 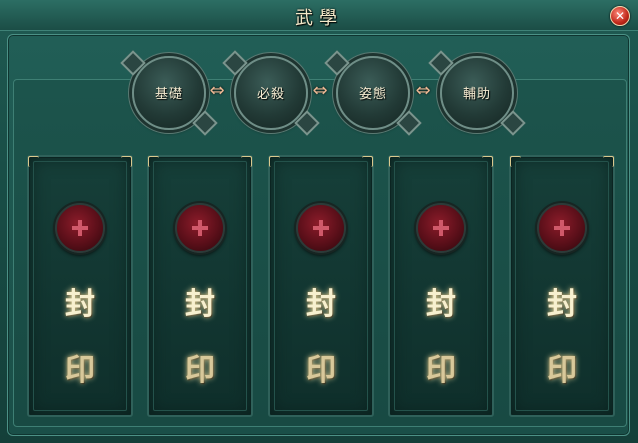 I want to click on window-title: 武學, so click(x=319, y=18).